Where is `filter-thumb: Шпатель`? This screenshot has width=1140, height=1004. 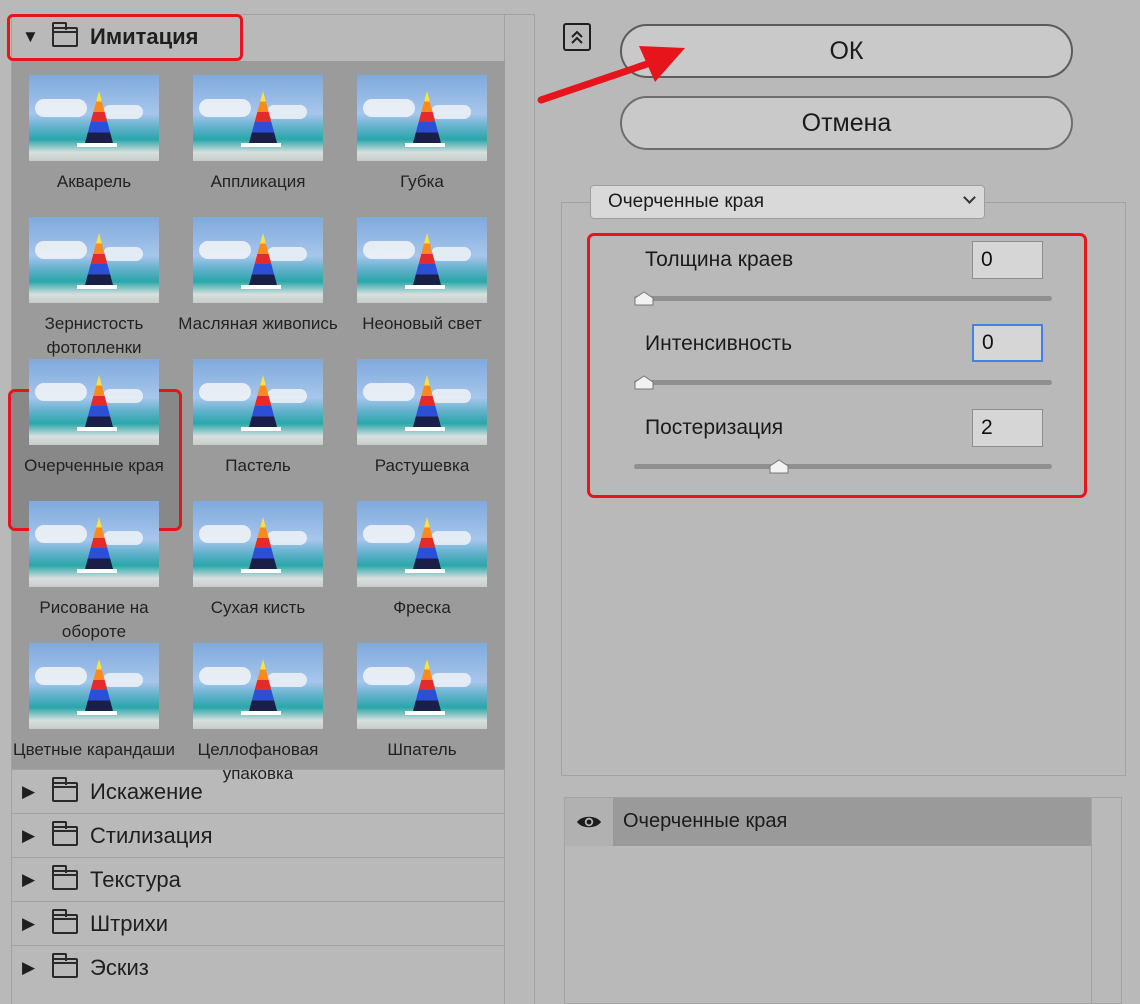
filter-thumb: Шпатель is located at coordinates (422, 702).